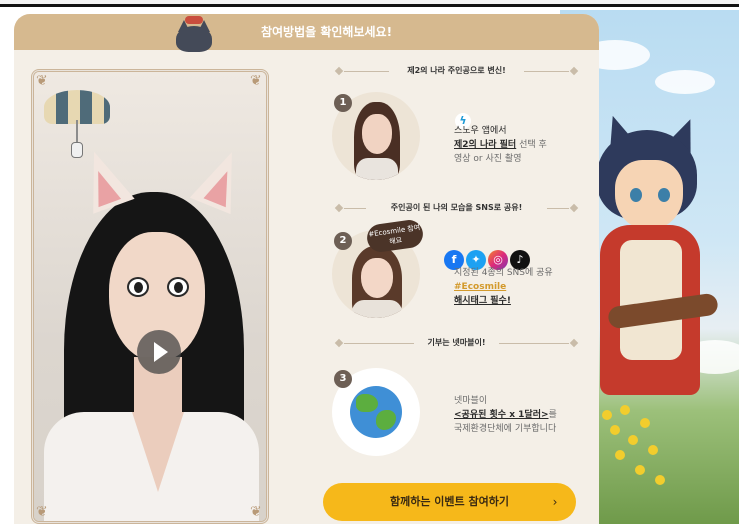  What do you see at coordinates (178, 287) in the screenshot?
I see `eye-right` at bounding box center [178, 287].